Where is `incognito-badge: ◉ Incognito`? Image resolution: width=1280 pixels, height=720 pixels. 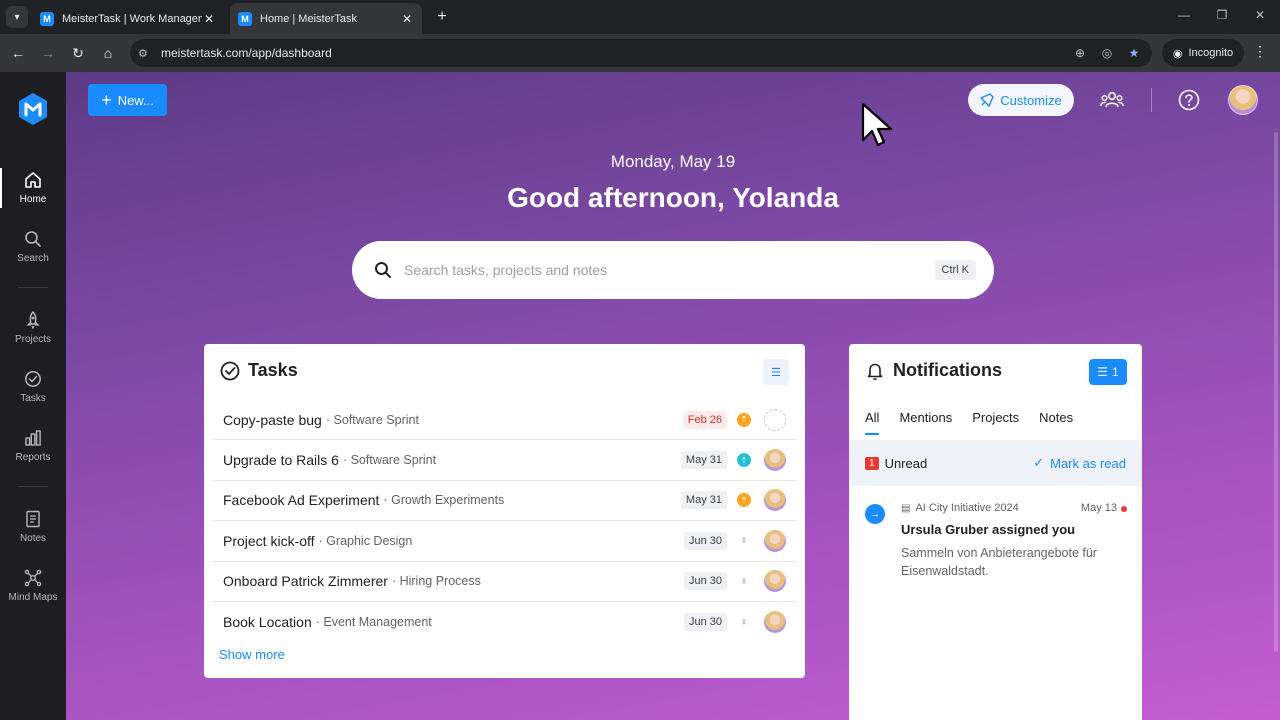 incognito-badge: ◉ Incognito is located at coordinates (1203, 53).